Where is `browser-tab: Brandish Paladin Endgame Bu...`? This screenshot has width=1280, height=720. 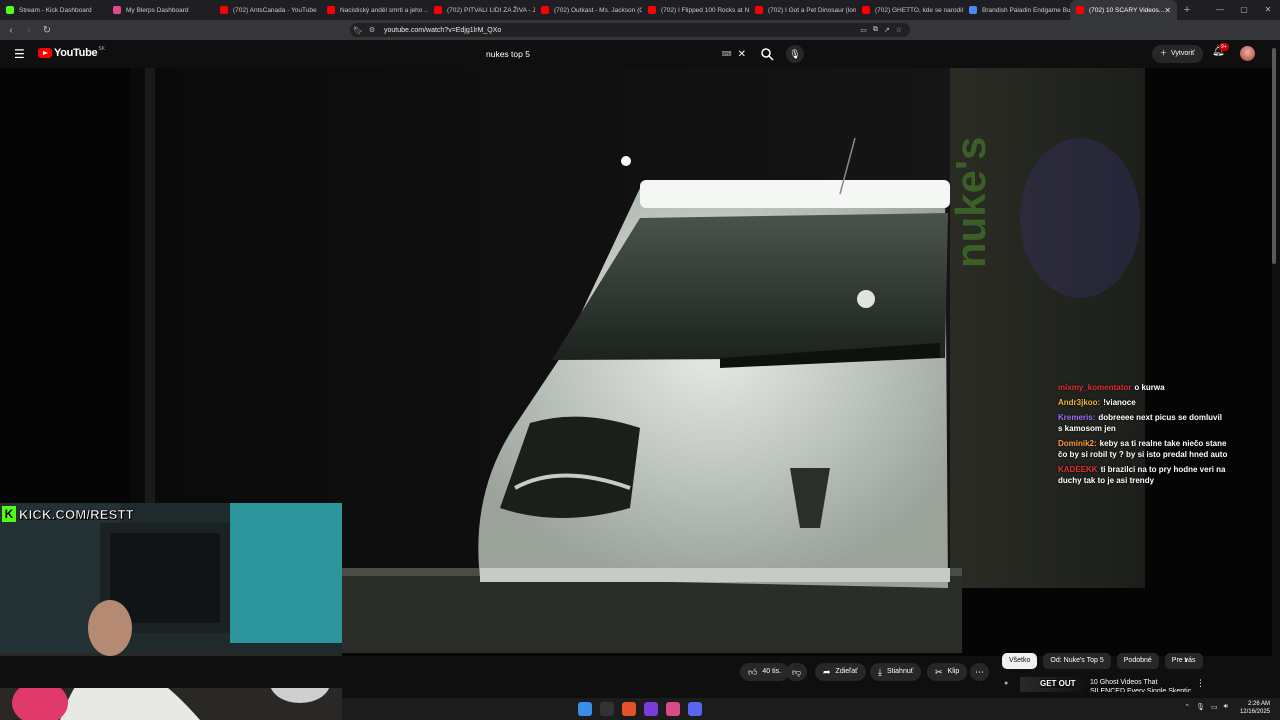 browser-tab: Brandish Paladin Endgame Bu... is located at coordinates (1016, 10).